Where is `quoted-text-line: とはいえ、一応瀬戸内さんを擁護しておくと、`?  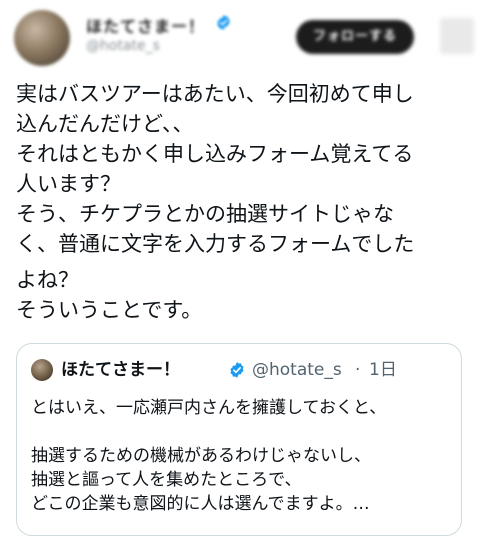 quoted-text-line: とはいえ、一応瀬戸内さんを擁護しておくと、 is located at coordinates (209, 408).